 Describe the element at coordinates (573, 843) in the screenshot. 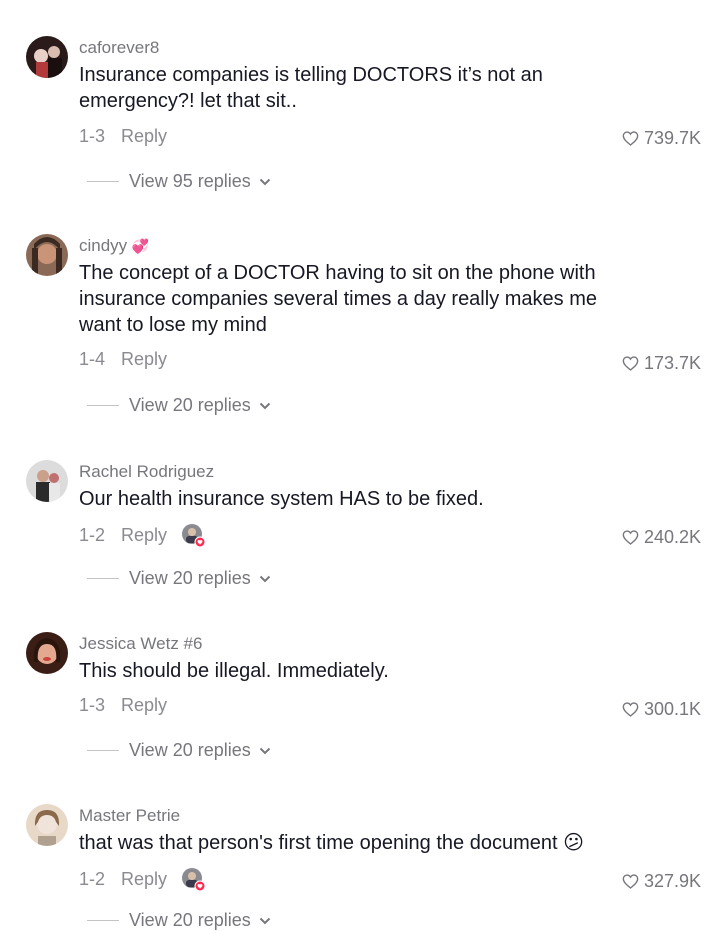

I see `confused-emoji: 😕` at that location.